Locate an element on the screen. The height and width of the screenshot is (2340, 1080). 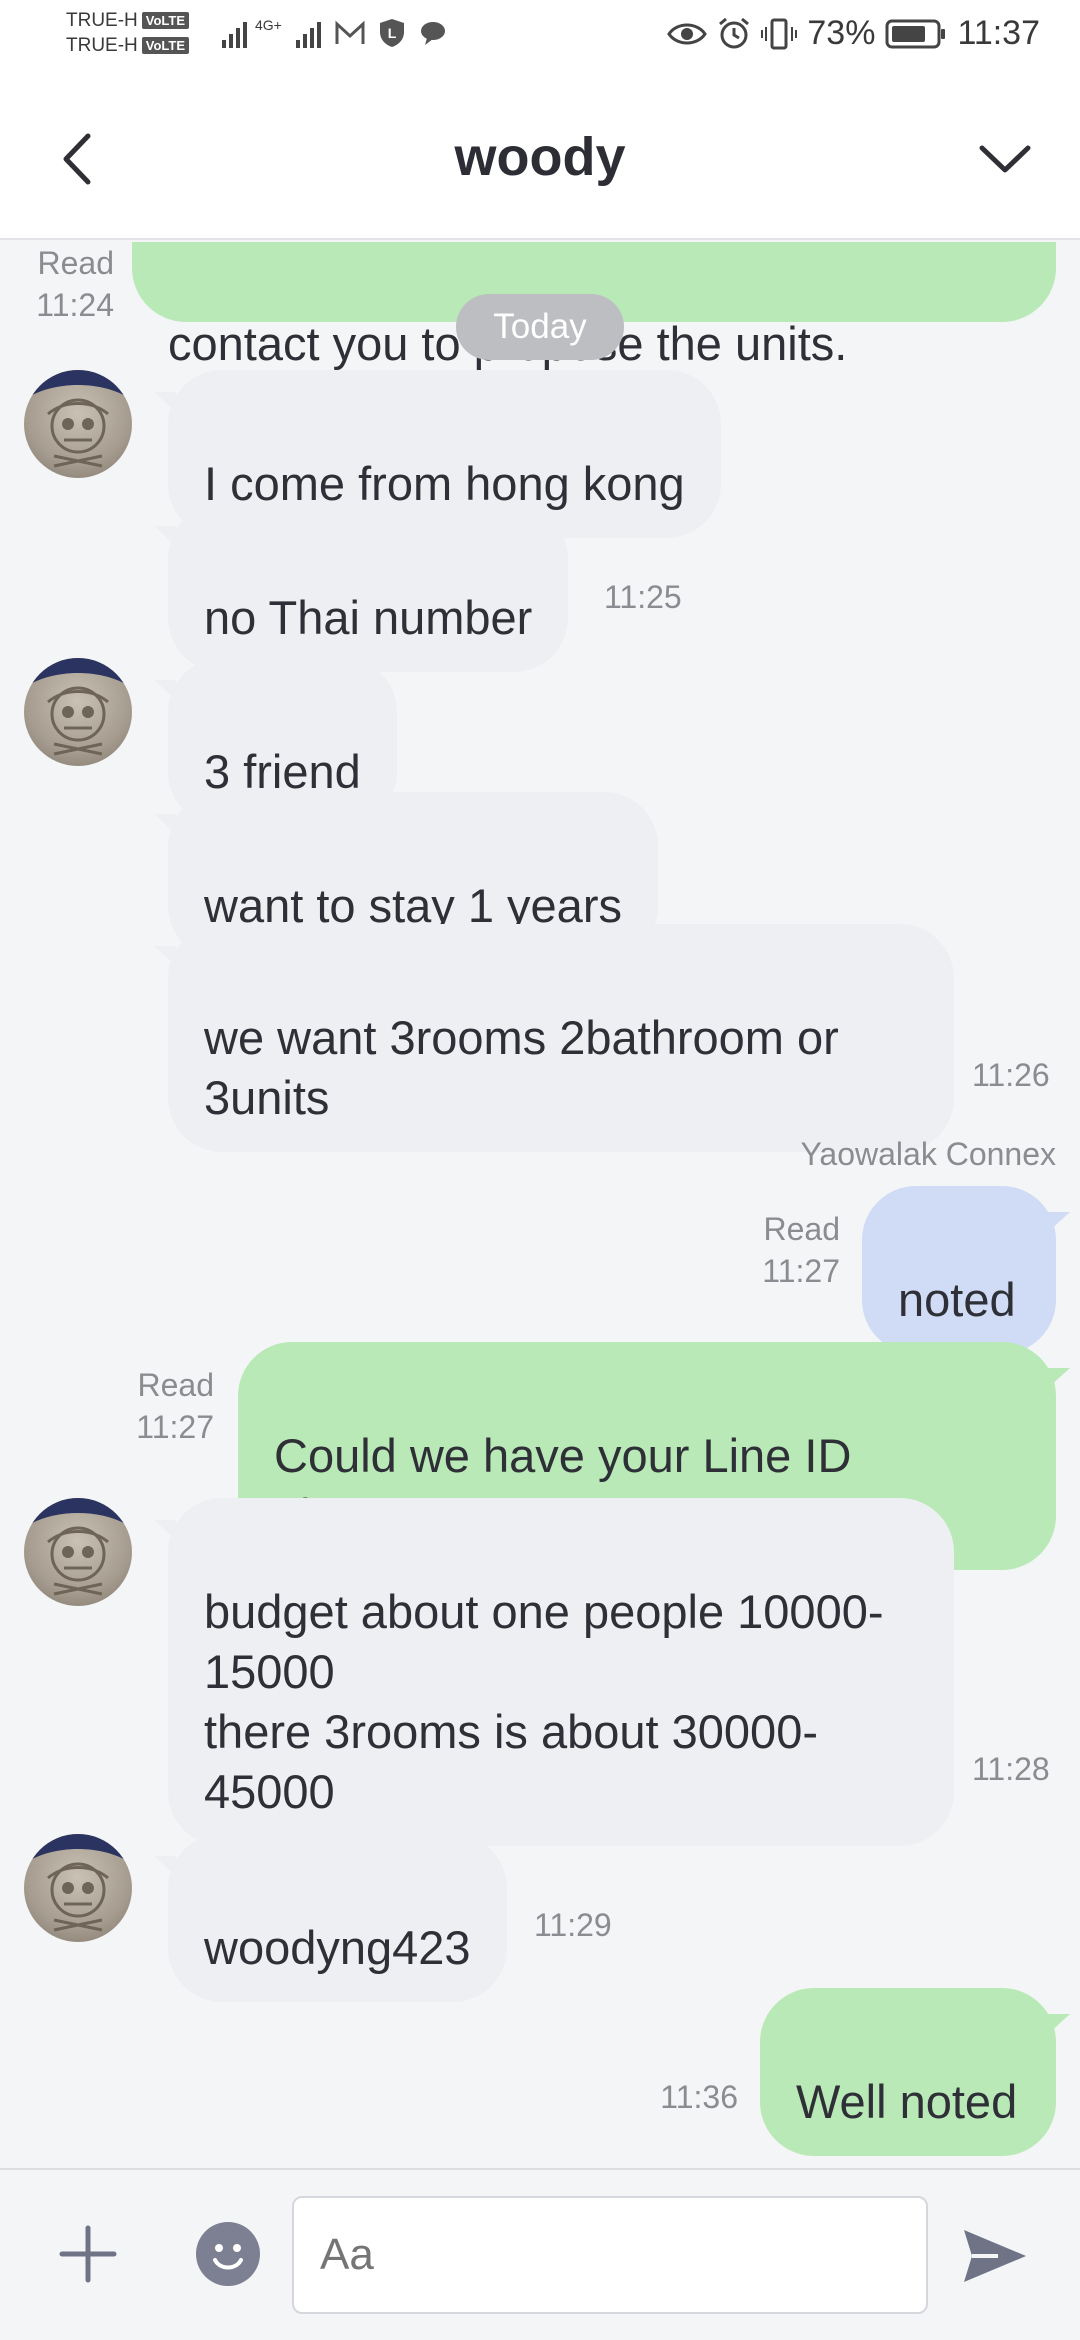
message-time: 11:26 is located at coordinates (1011, 1075).